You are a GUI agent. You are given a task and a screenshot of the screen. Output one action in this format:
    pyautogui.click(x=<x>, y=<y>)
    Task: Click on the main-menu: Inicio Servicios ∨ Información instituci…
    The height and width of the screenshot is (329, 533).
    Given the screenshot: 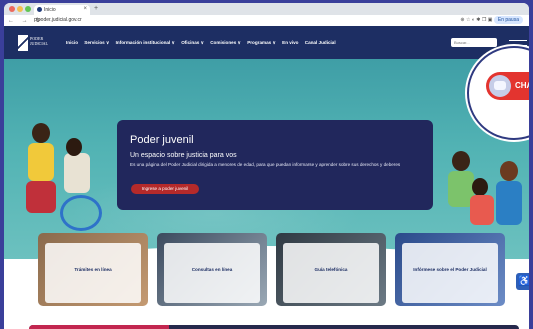 What is the action you would take?
    pyautogui.click(x=203, y=43)
    